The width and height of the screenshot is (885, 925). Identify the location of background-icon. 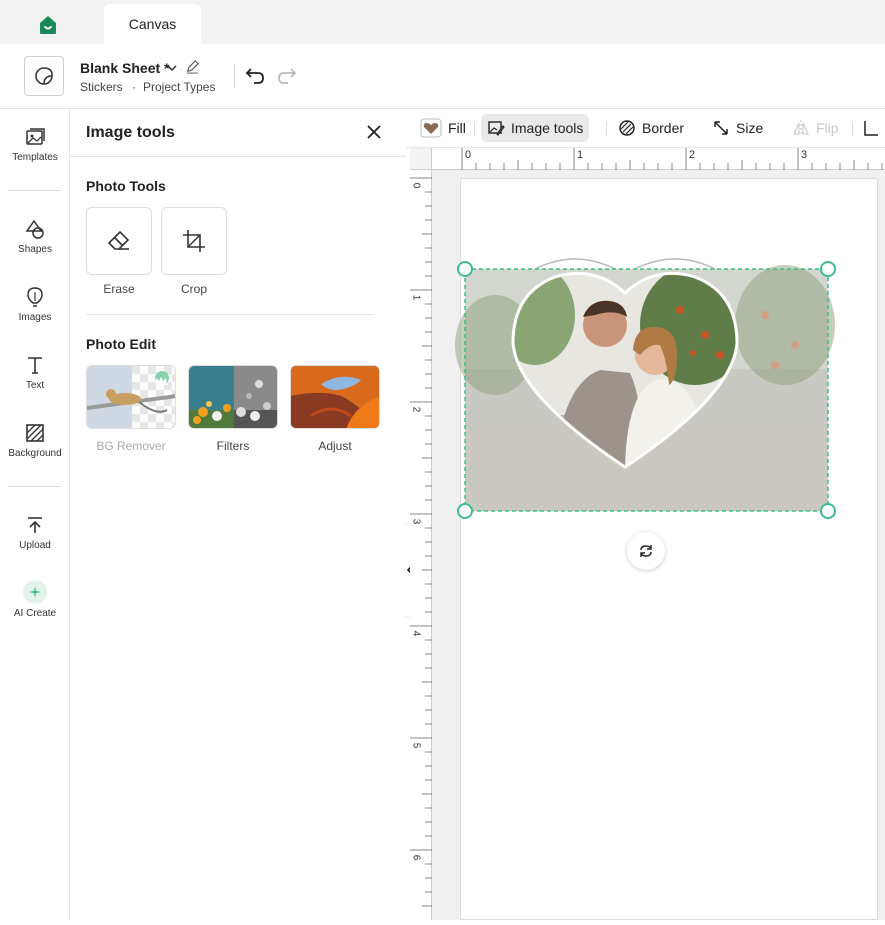
(35, 433).